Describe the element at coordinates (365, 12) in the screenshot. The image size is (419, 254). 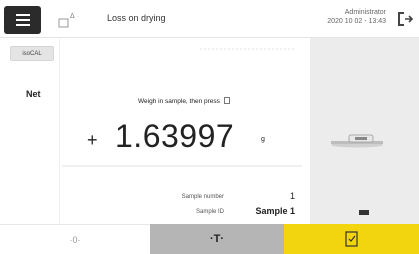
I see `user-name: Administrator` at that location.